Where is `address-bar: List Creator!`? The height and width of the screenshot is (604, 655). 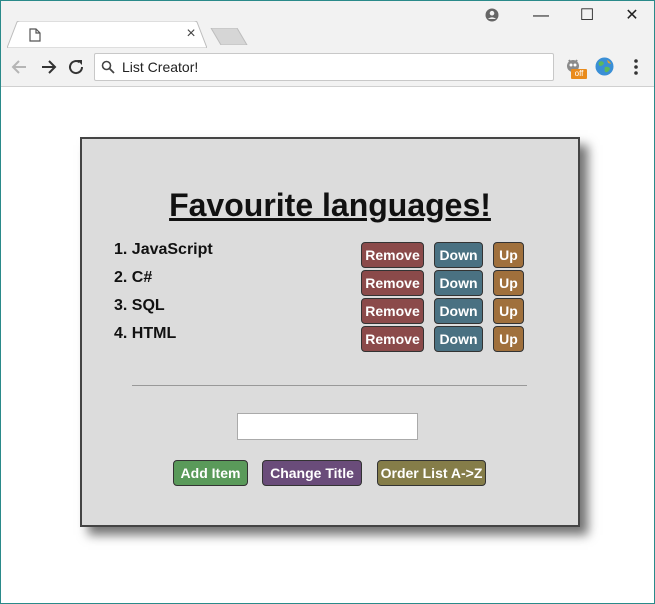 address-bar: List Creator! is located at coordinates (324, 67).